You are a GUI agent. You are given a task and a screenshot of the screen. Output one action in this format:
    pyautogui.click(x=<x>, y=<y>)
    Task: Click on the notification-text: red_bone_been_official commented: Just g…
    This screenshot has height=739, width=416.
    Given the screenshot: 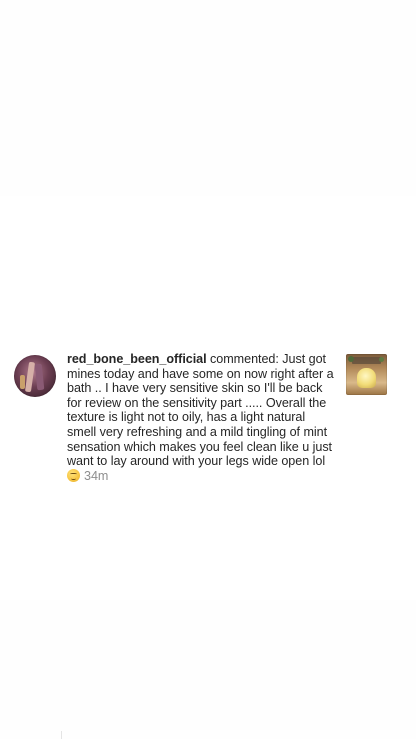 What is the action you would take?
    pyautogui.click(x=202, y=417)
    